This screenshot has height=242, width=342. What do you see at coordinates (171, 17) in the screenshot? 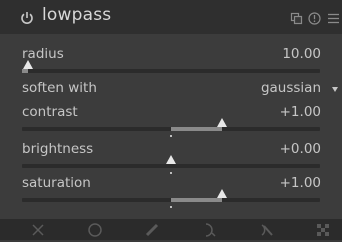
I see `module-header: lowpass` at bounding box center [171, 17].